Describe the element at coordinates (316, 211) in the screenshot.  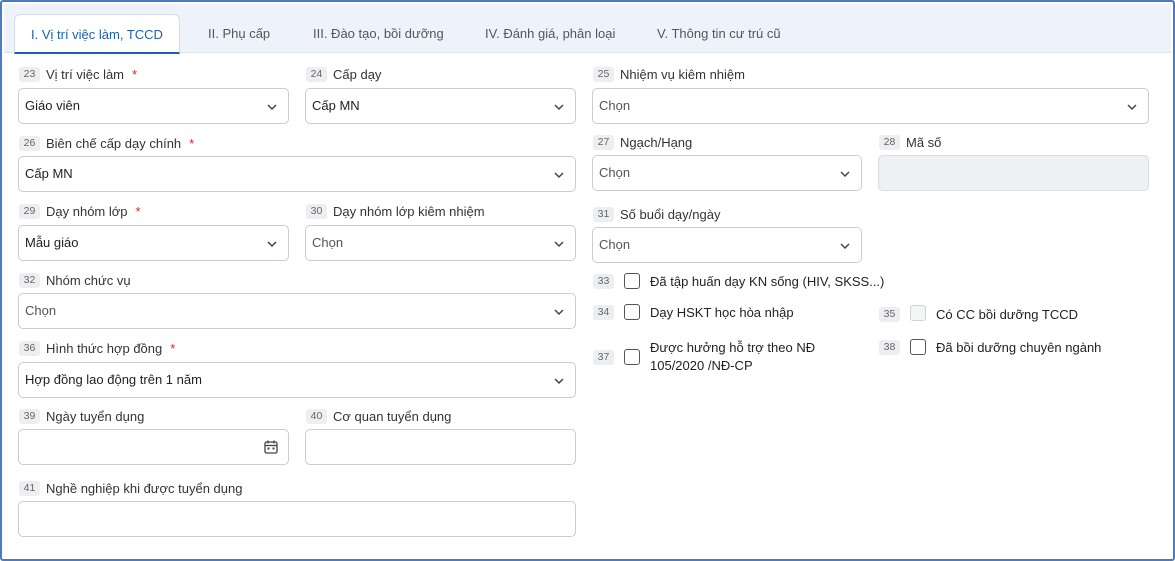
I see `field-number: 30` at that location.